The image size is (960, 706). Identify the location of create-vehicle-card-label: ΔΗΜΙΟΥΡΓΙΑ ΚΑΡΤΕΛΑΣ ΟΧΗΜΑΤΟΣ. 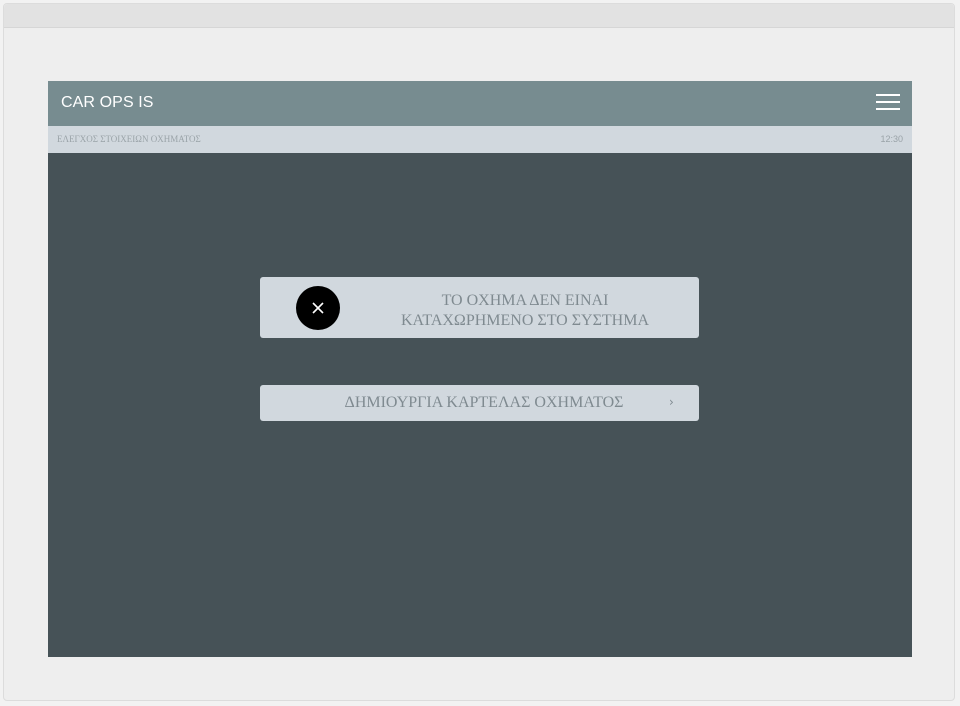
(484, 402).